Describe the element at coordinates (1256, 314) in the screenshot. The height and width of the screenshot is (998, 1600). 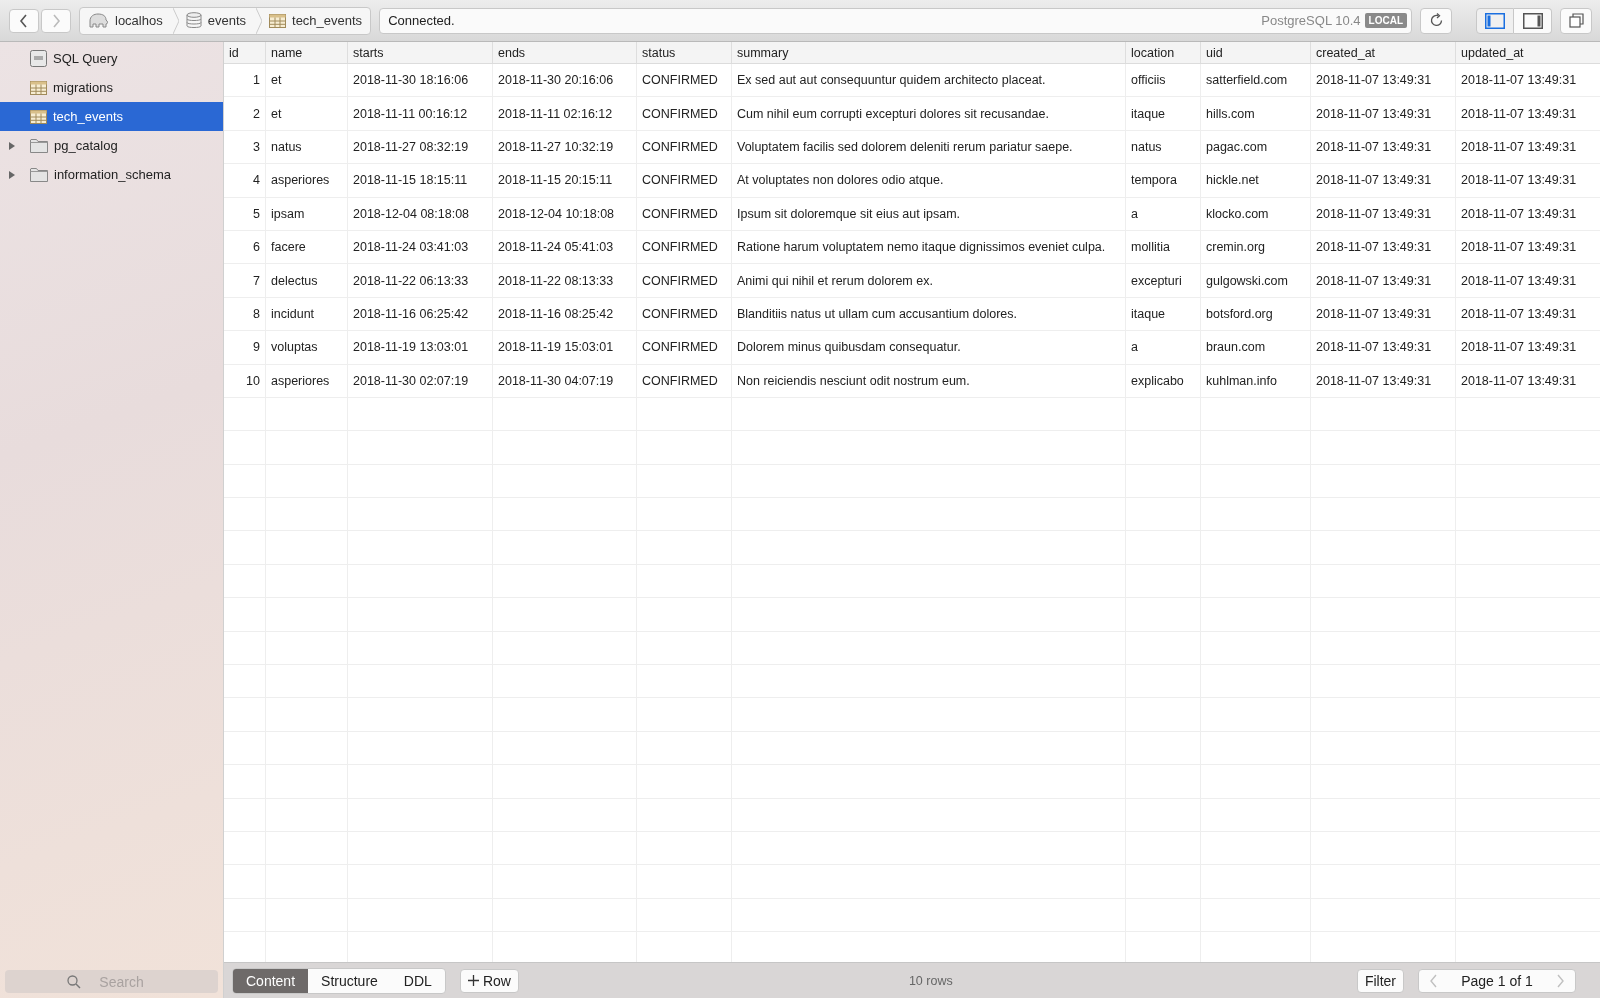
I see `table-cell: botsford.org` at that location.